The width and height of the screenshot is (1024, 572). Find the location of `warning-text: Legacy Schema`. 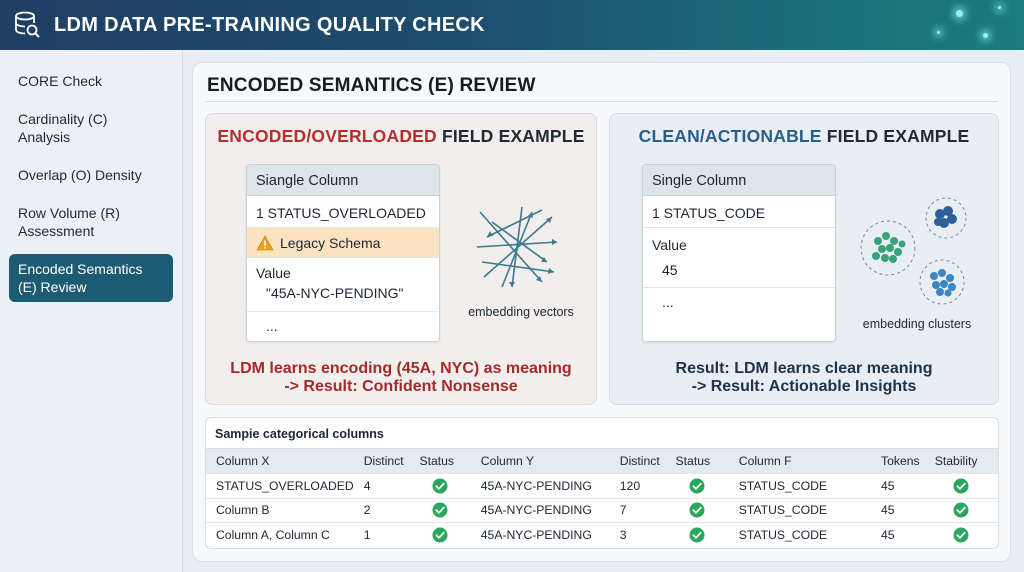

warning-text: Legacy Schema is located at coordinates (330, 242).